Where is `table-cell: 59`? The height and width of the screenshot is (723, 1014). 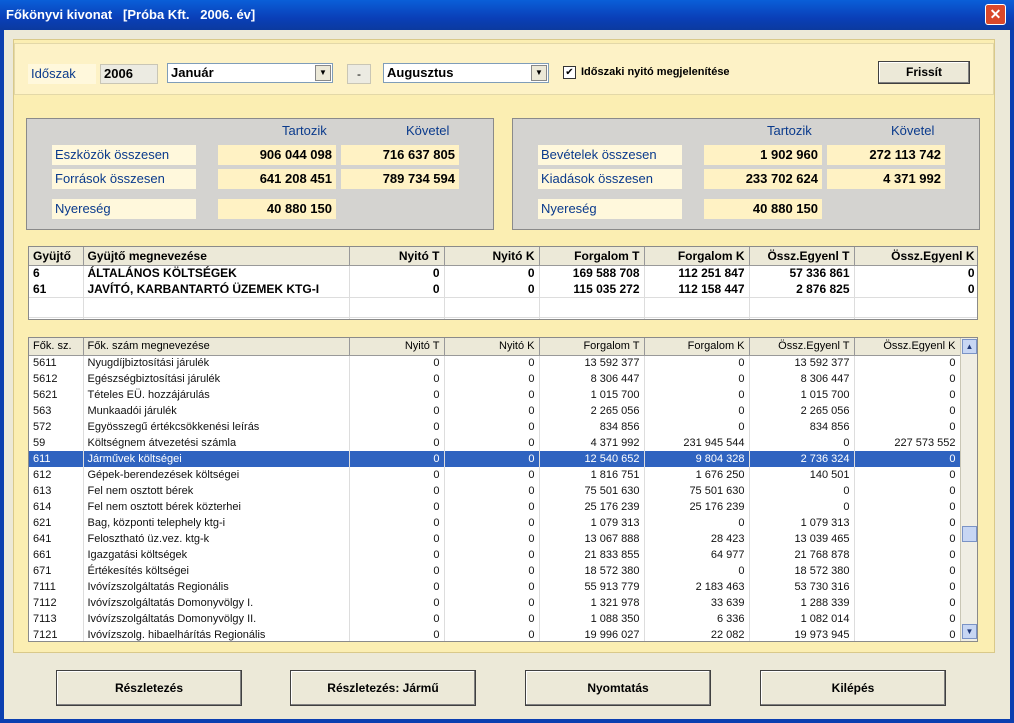
table-cell: 59 is located at coordinates (56, 443).